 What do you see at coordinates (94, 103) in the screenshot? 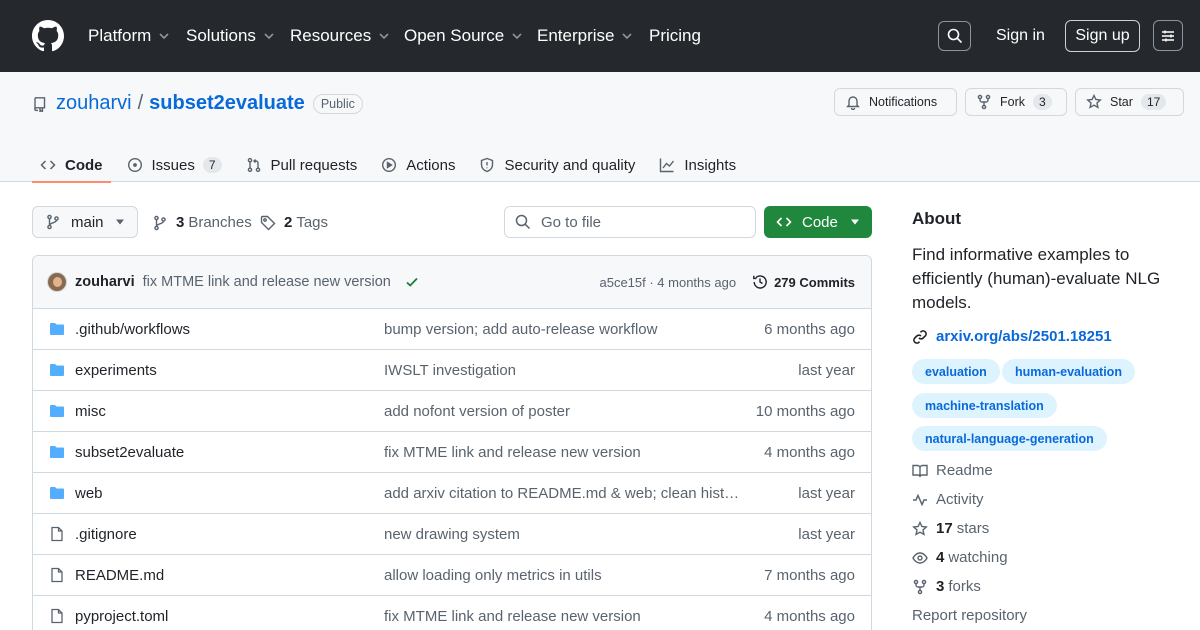
I see `repo-owner-link: zouharvi` at bounding box center [94, 103].